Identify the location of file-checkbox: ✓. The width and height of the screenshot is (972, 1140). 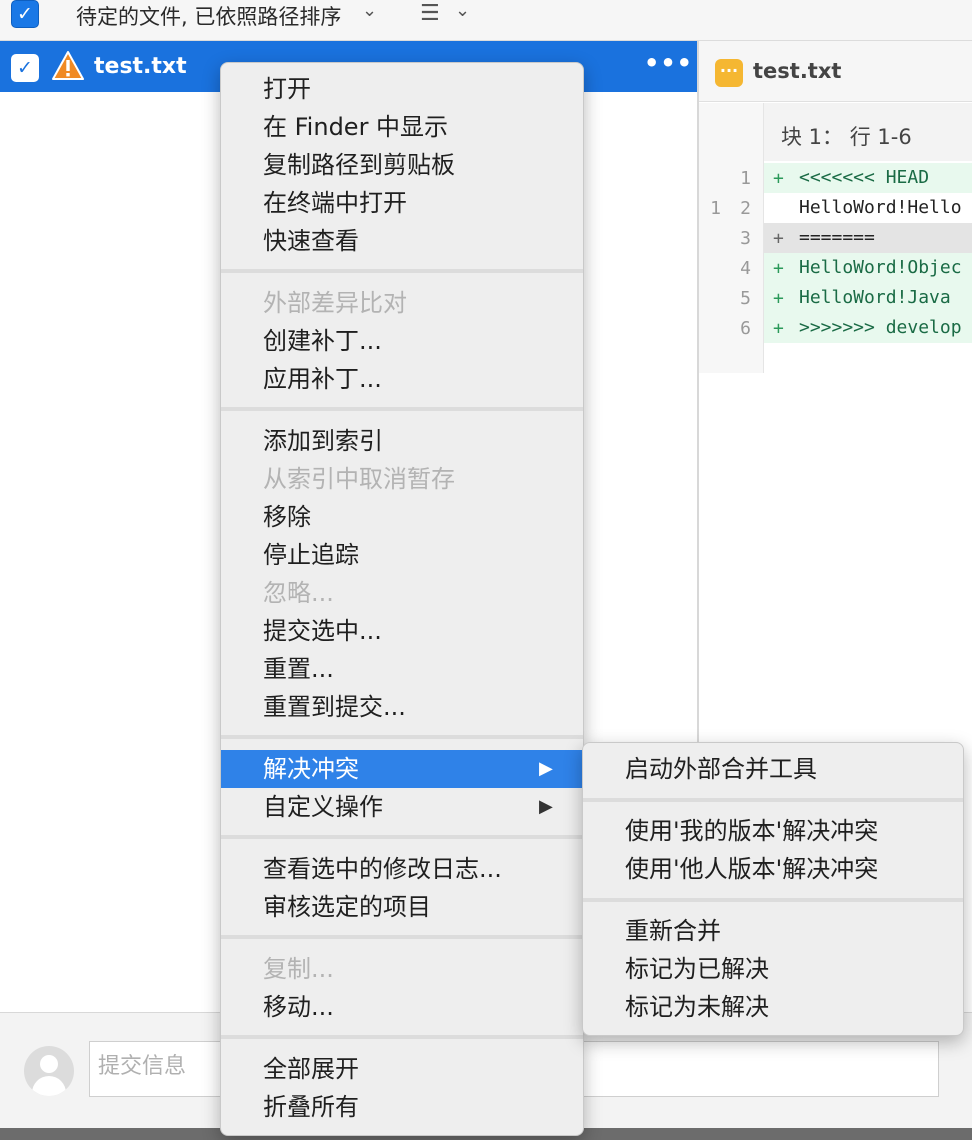
(25, 68).